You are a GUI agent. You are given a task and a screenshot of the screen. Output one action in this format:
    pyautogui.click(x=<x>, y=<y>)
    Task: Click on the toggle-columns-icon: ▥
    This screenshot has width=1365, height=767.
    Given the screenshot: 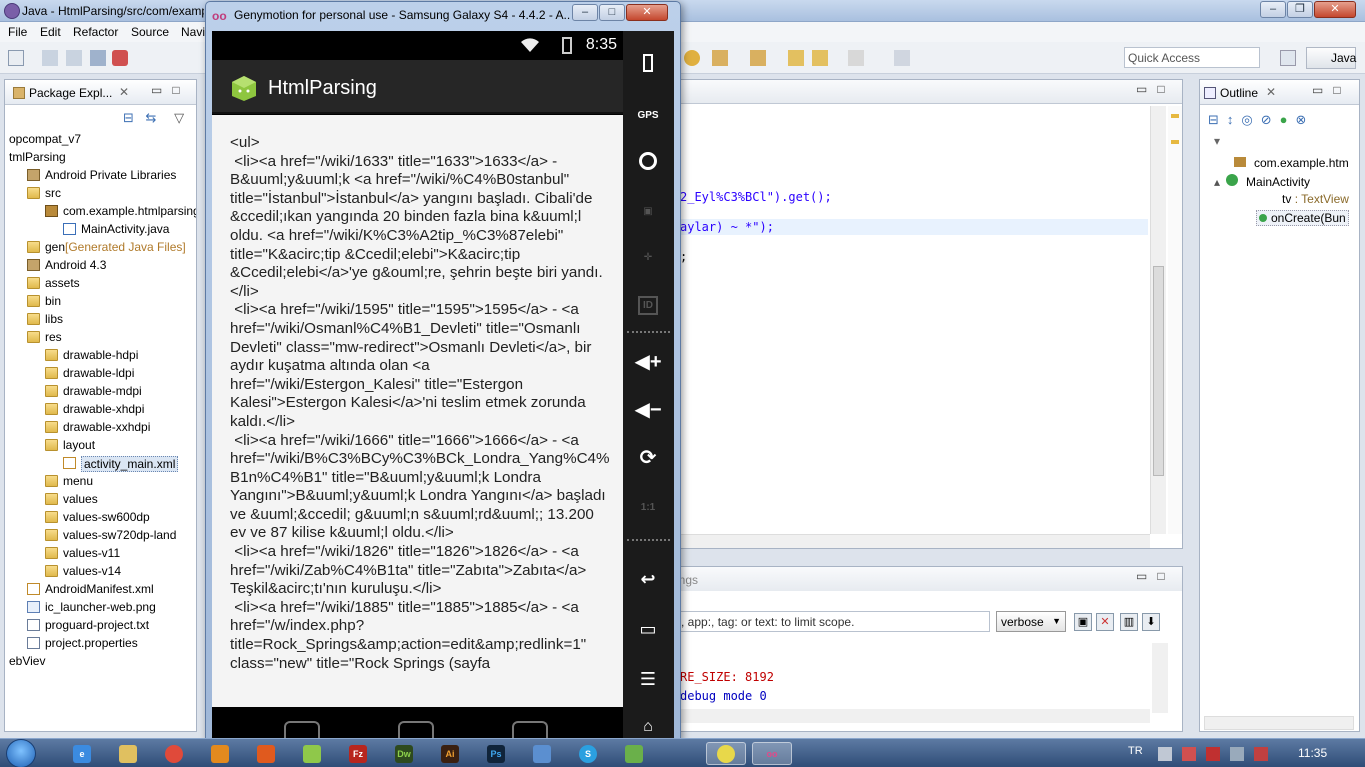 What is the action you would take?
    pyautogui.click(x=1129, y=622)
    